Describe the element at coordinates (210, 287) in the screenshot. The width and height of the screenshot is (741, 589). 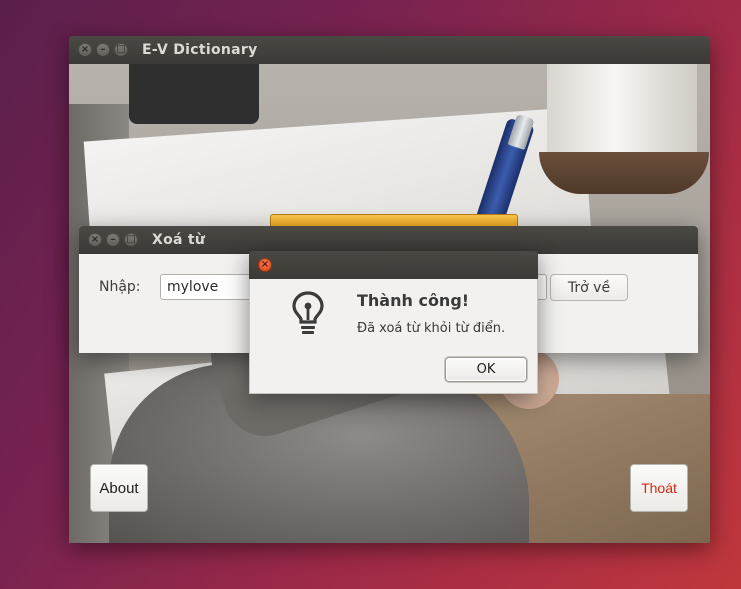
I see `word-input` at that location.